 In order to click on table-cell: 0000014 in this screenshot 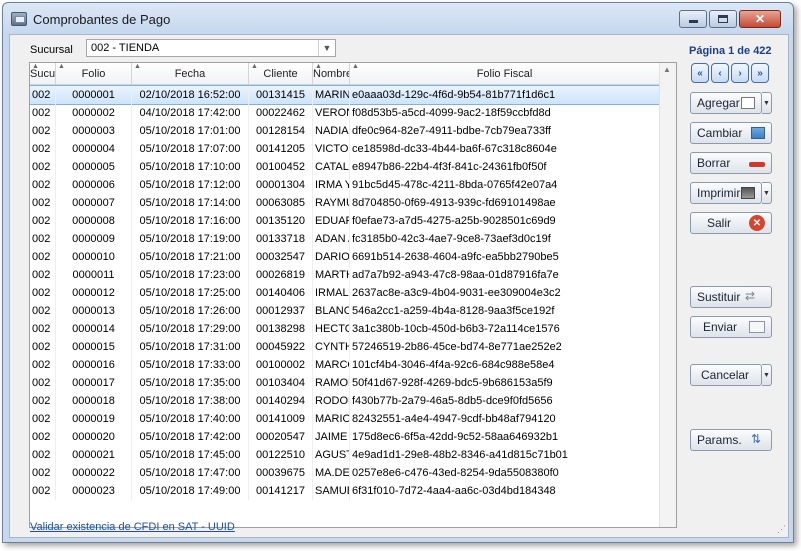, I will do `click(94, 329)`.